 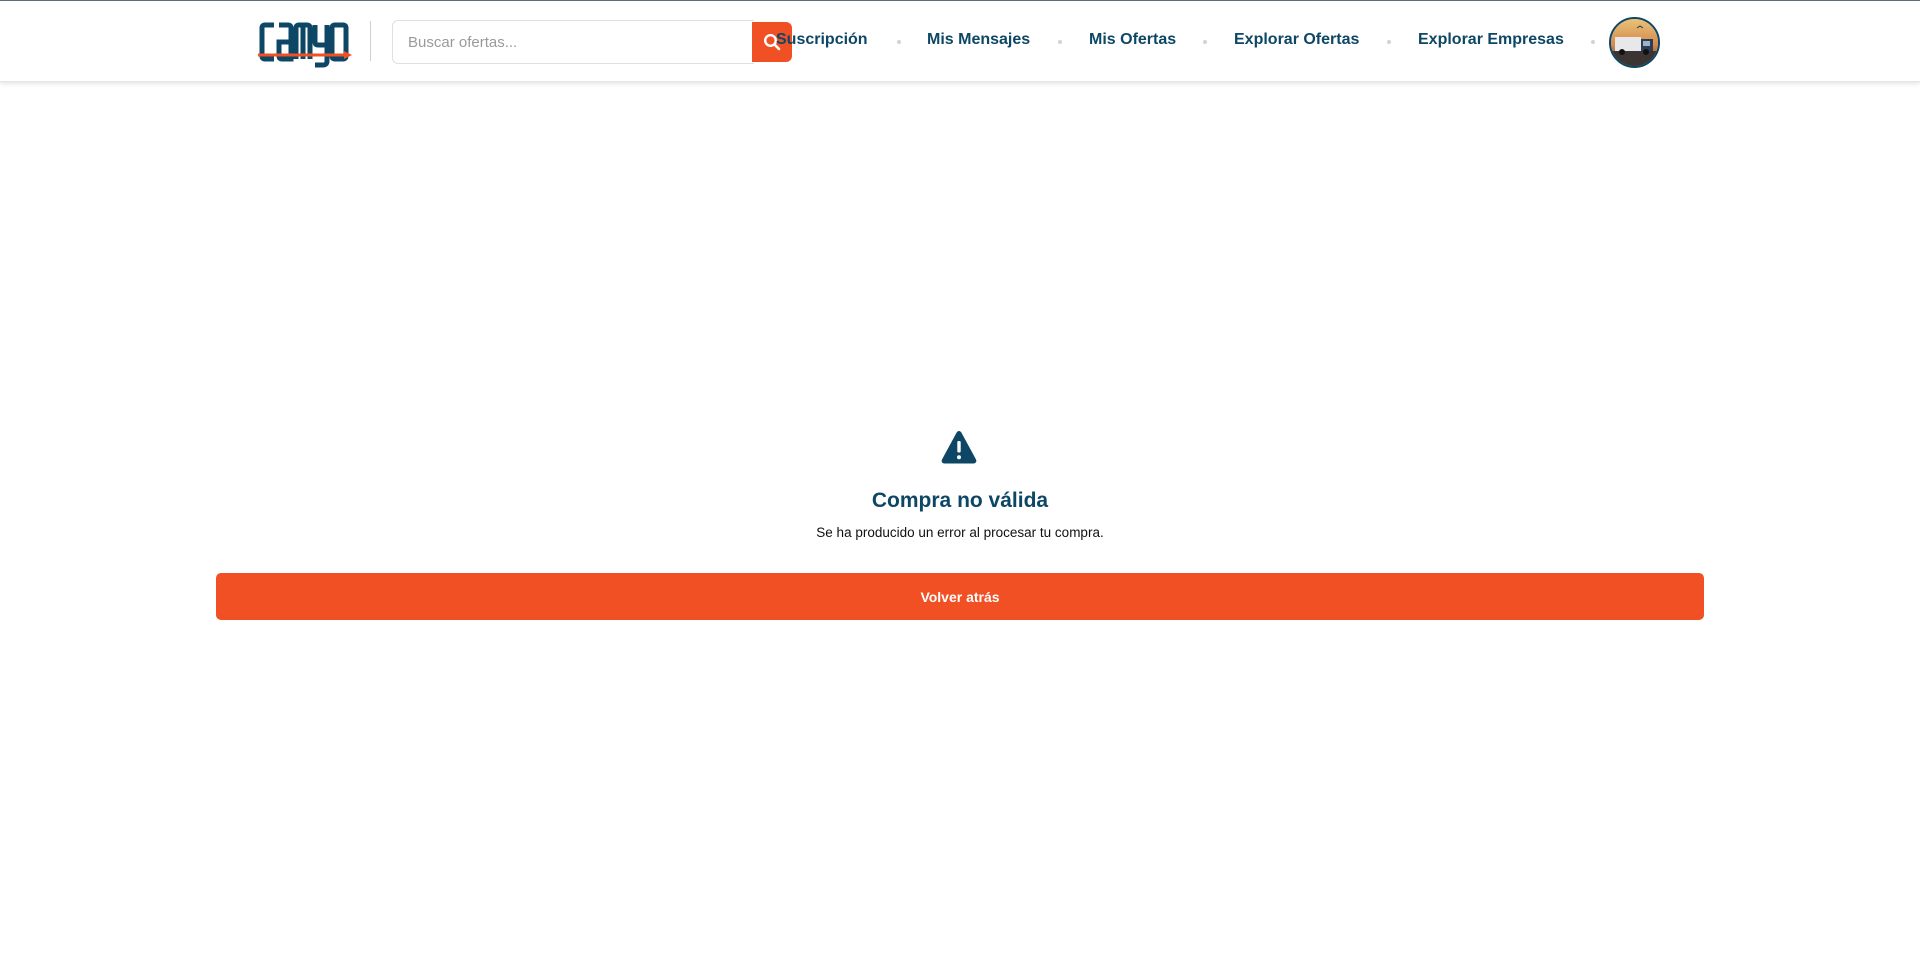 I want to click on warning-icon, so click(x=959, y=447).